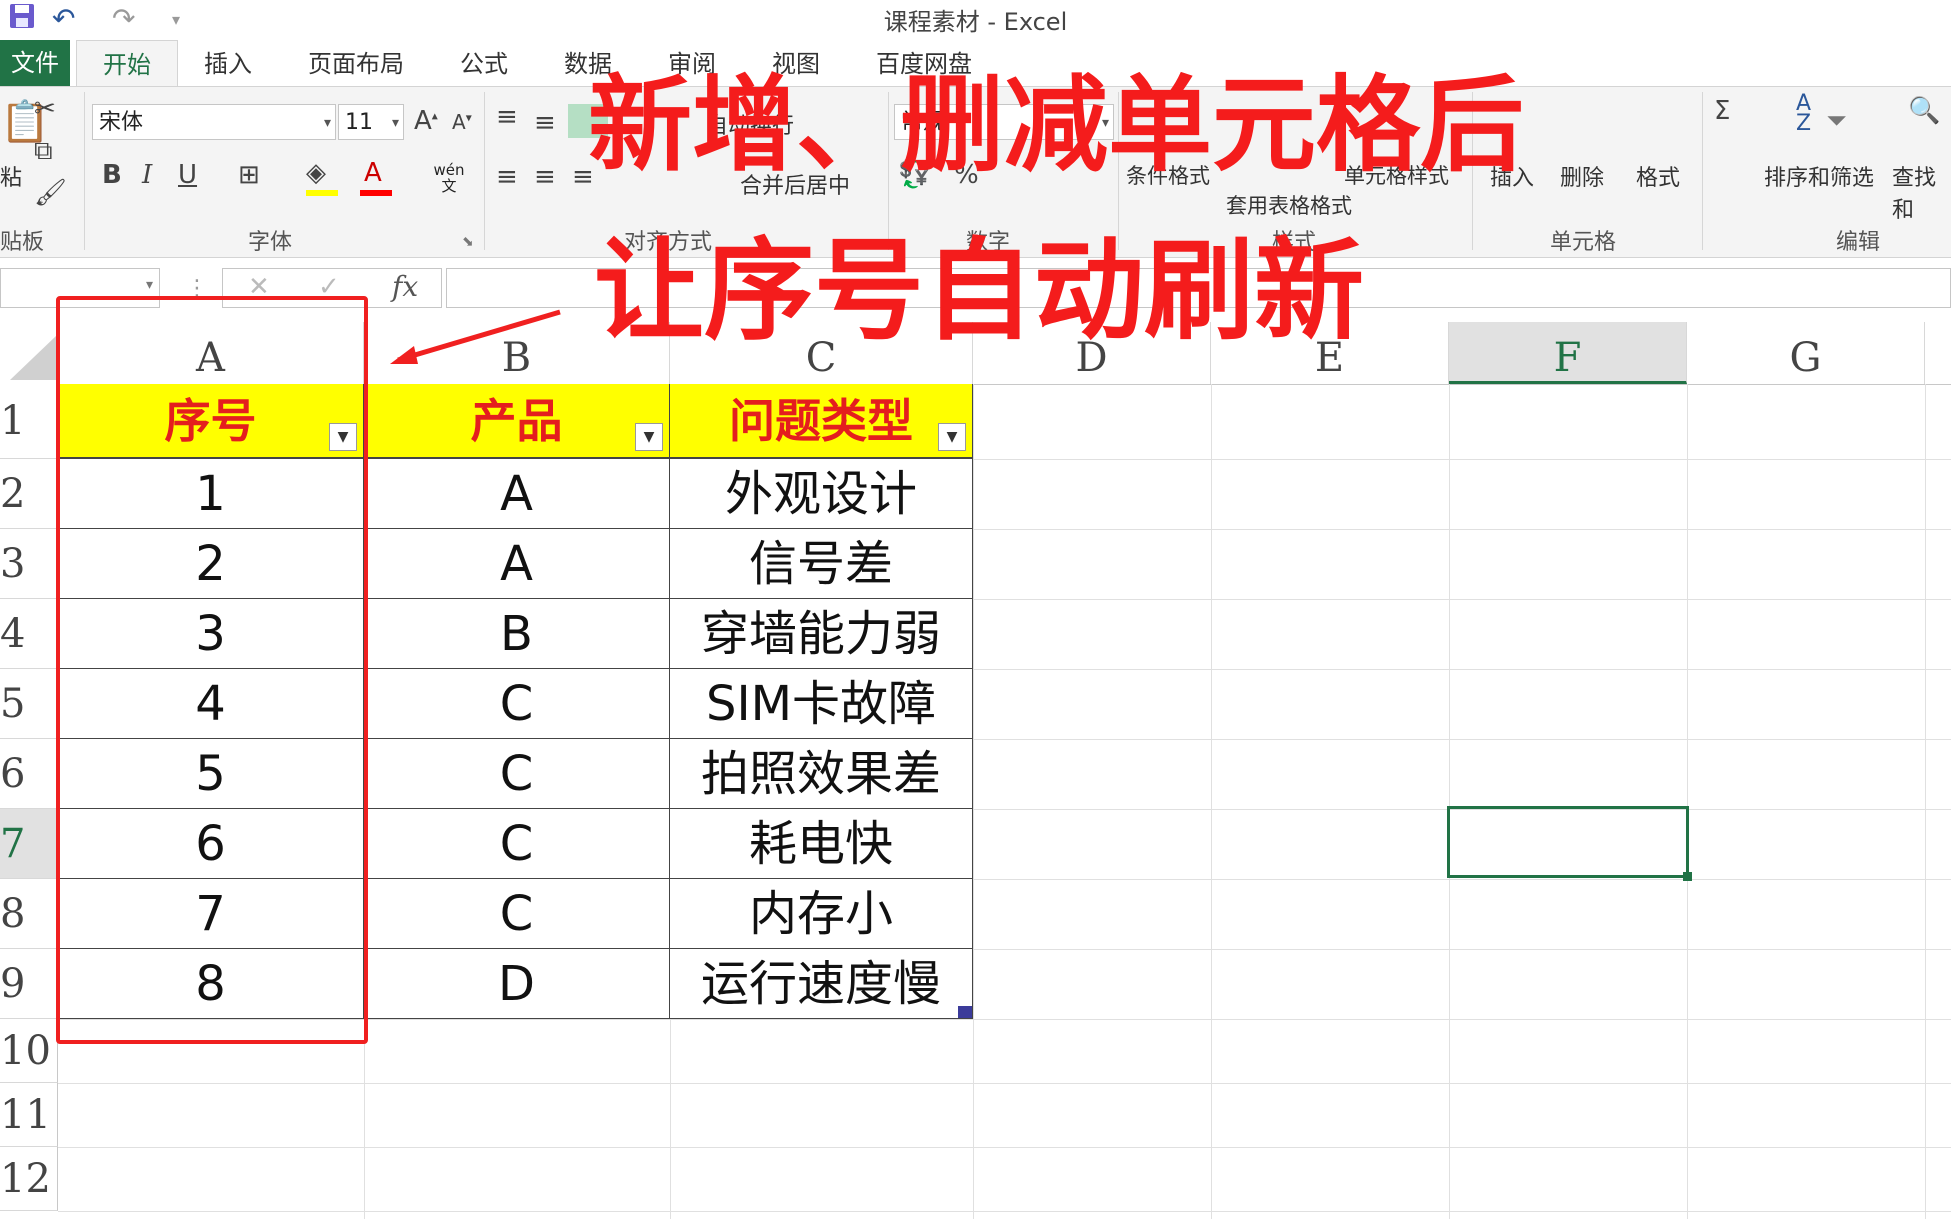  Describe the element at coordinates (29, 774) in the screenshot. I see `row-header-6: 6` at that location.